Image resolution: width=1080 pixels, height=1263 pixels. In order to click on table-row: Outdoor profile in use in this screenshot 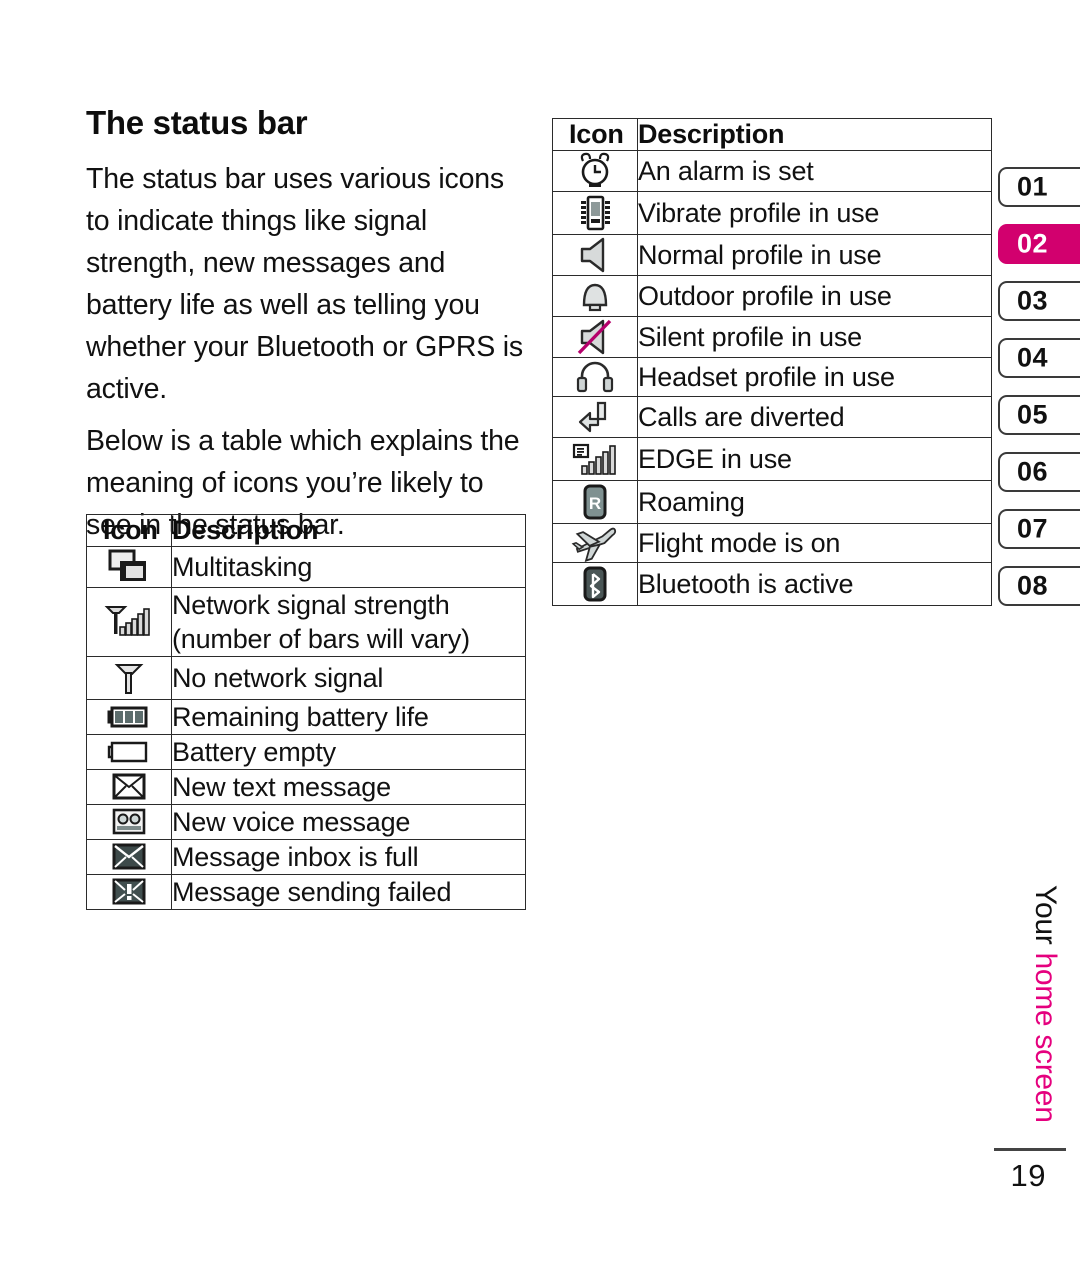, I will do `click(772, 296)`.